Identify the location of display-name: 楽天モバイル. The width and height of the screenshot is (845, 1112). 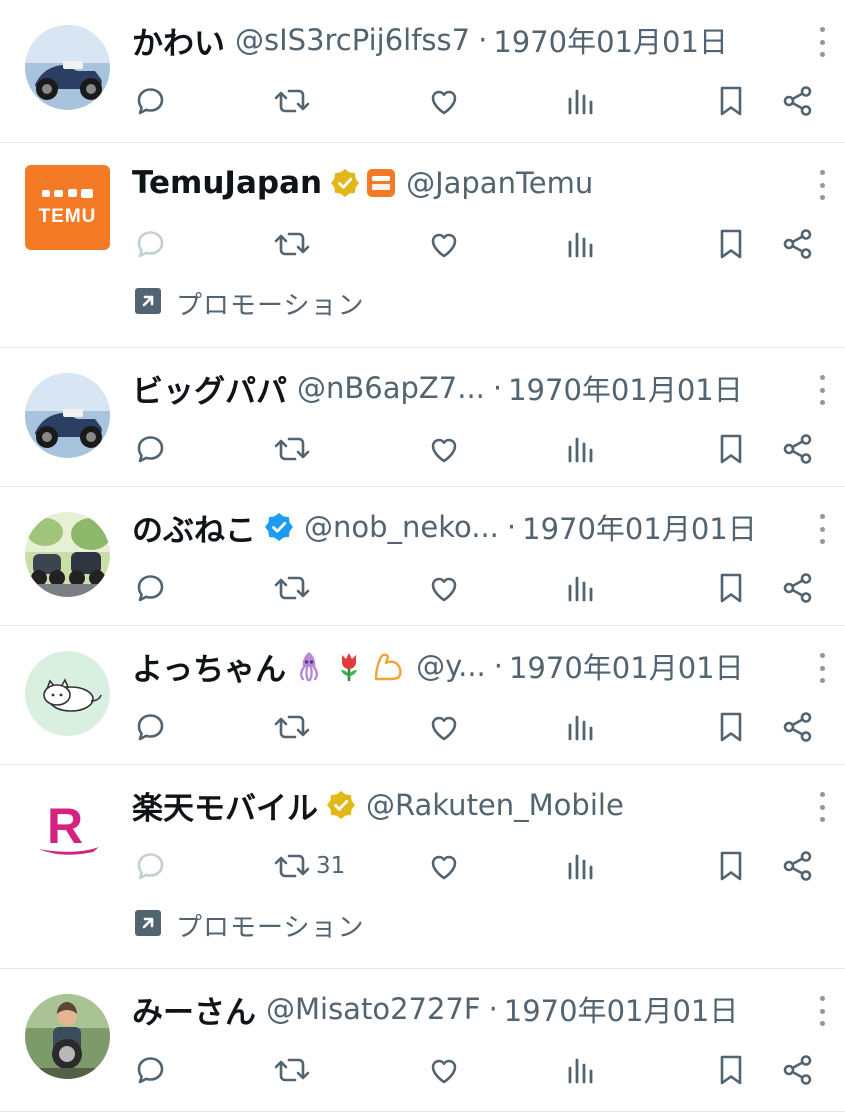
(225, 805).